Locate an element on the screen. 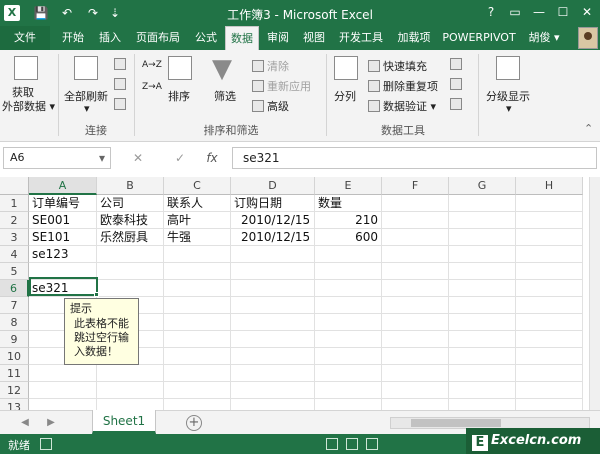  cell-f1 is located at coordinates (415, 203).